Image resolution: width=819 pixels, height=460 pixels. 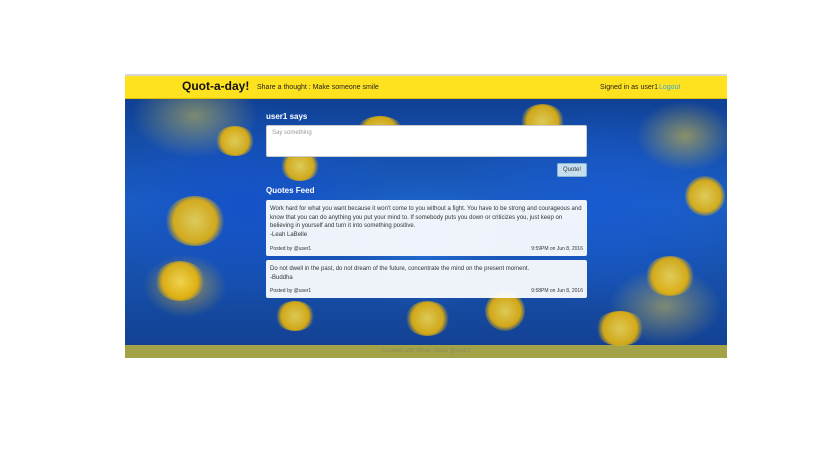 What do you see at coordinates (289, 234) in the screenshot?
I see `quote-author: -Leah LaBelle` at bounding box center [289, 234].